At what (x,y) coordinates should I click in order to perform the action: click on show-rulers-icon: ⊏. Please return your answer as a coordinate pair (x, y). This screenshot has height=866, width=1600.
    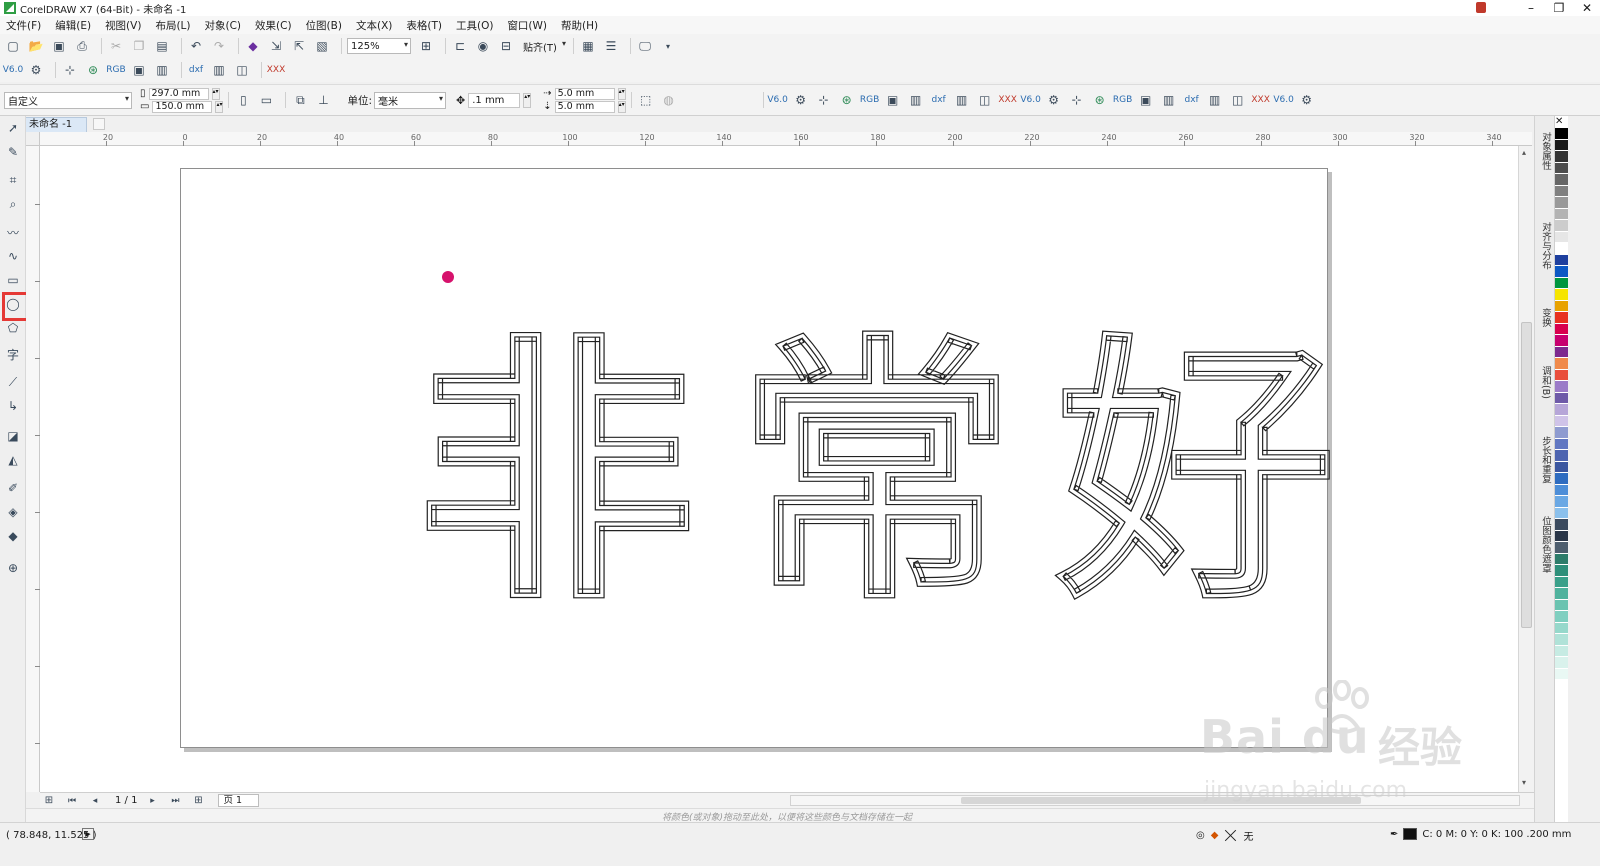
    Looking at the image, I should click on (460, 46).